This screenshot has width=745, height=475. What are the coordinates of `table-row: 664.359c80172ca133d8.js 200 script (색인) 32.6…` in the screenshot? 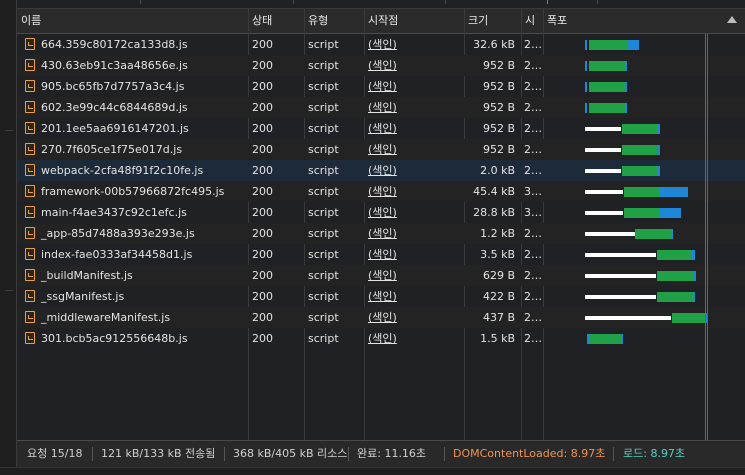 It's located at (381, 44).